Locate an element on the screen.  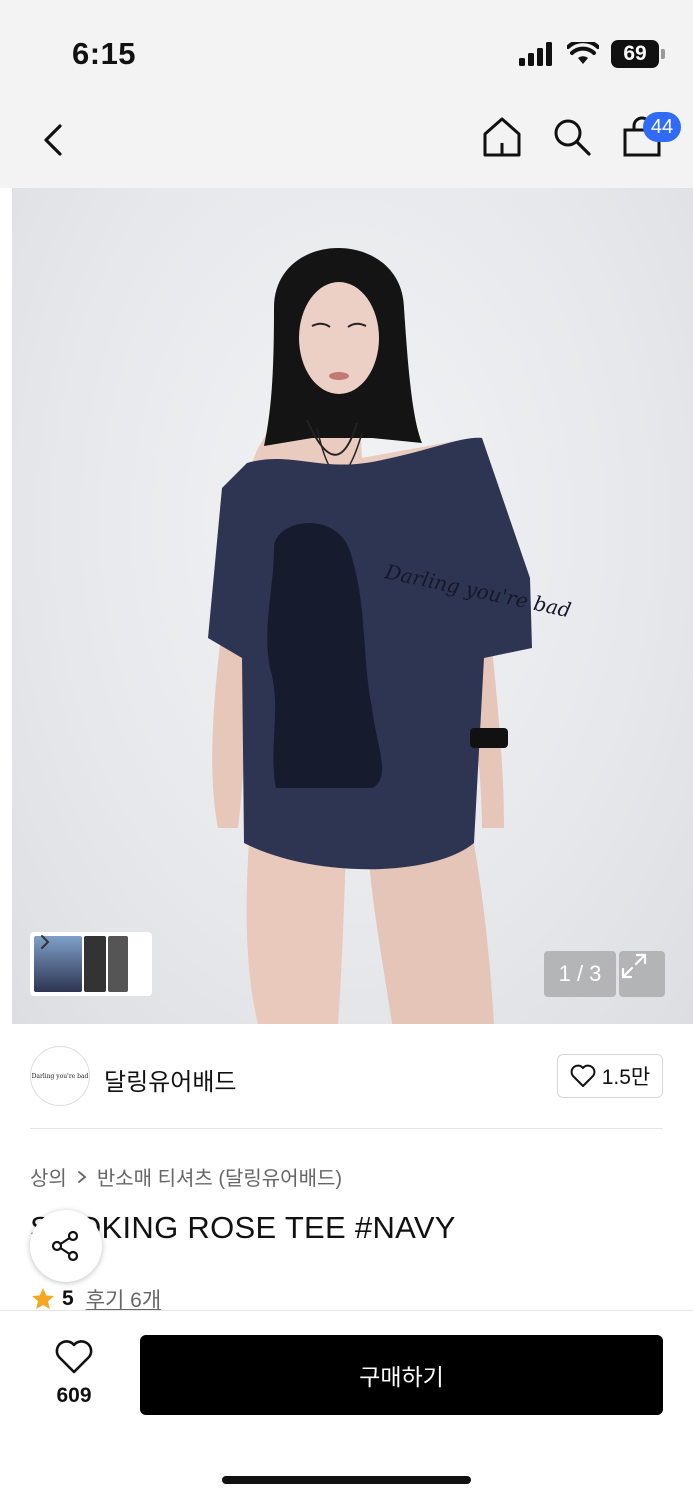
wifi-icon is located at coordinates (583, 53).